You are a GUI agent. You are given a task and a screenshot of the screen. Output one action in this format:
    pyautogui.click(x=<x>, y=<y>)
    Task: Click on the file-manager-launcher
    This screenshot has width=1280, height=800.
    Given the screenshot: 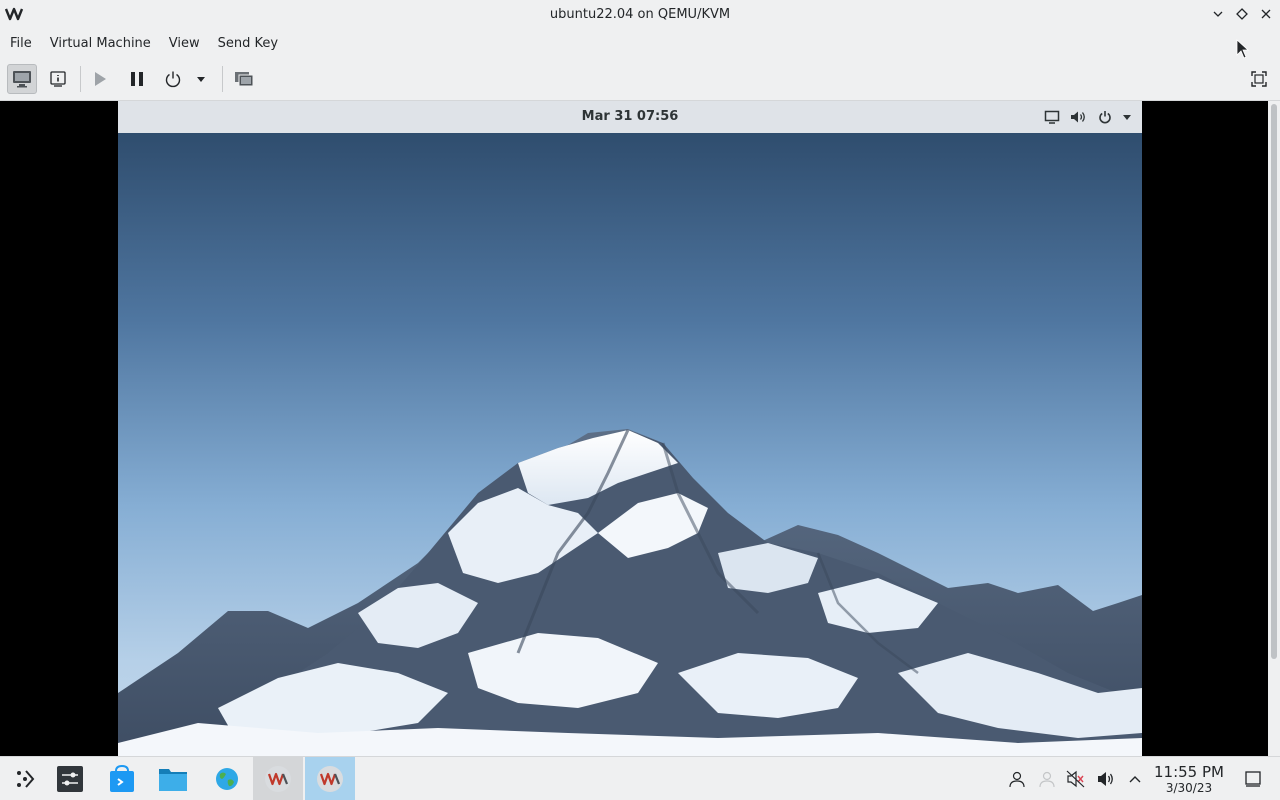 What is the action you would take?
    pyautogui.click(x=173, y=778)
    